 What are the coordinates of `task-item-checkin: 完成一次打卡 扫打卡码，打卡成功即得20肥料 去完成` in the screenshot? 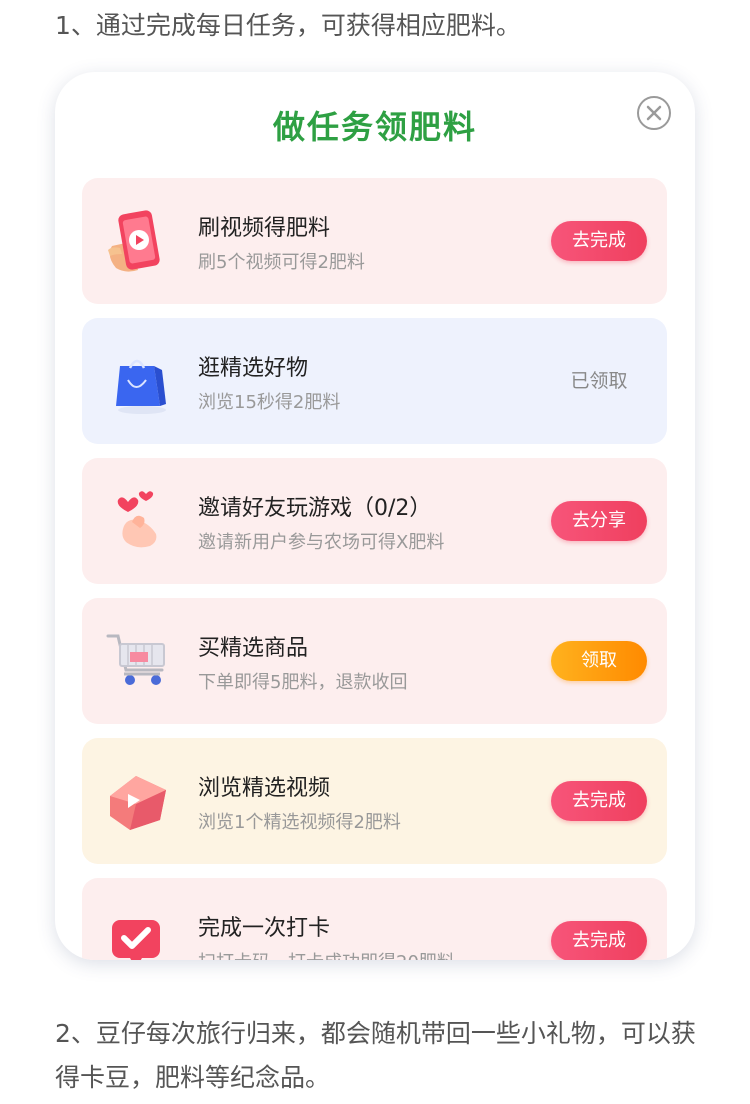 It's located at (374, 919).